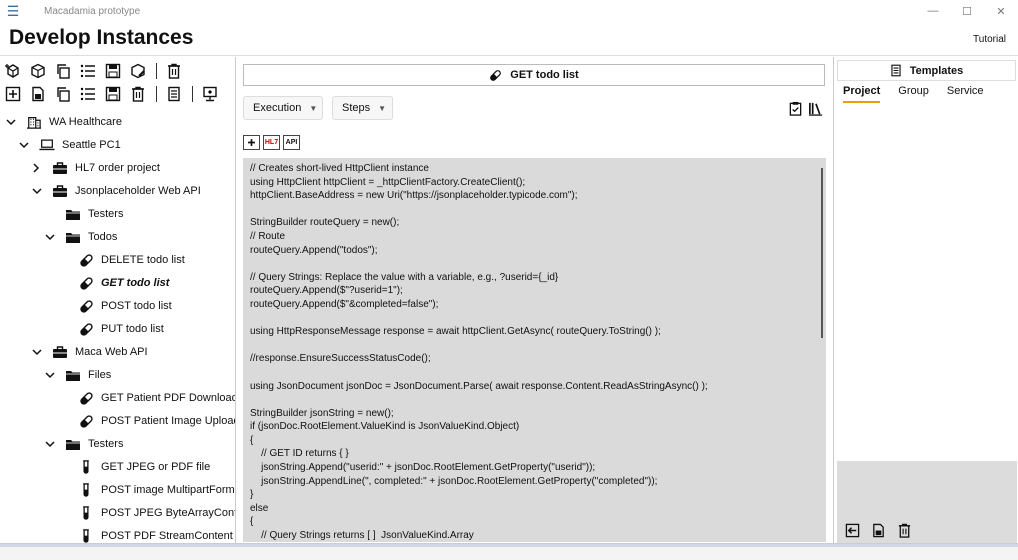 The width and height of the screenshot is (1018, 560). What do you see at coordinates (38, 94) in the screenshot?
I see `file-icon` at bounding box center [38, 94].